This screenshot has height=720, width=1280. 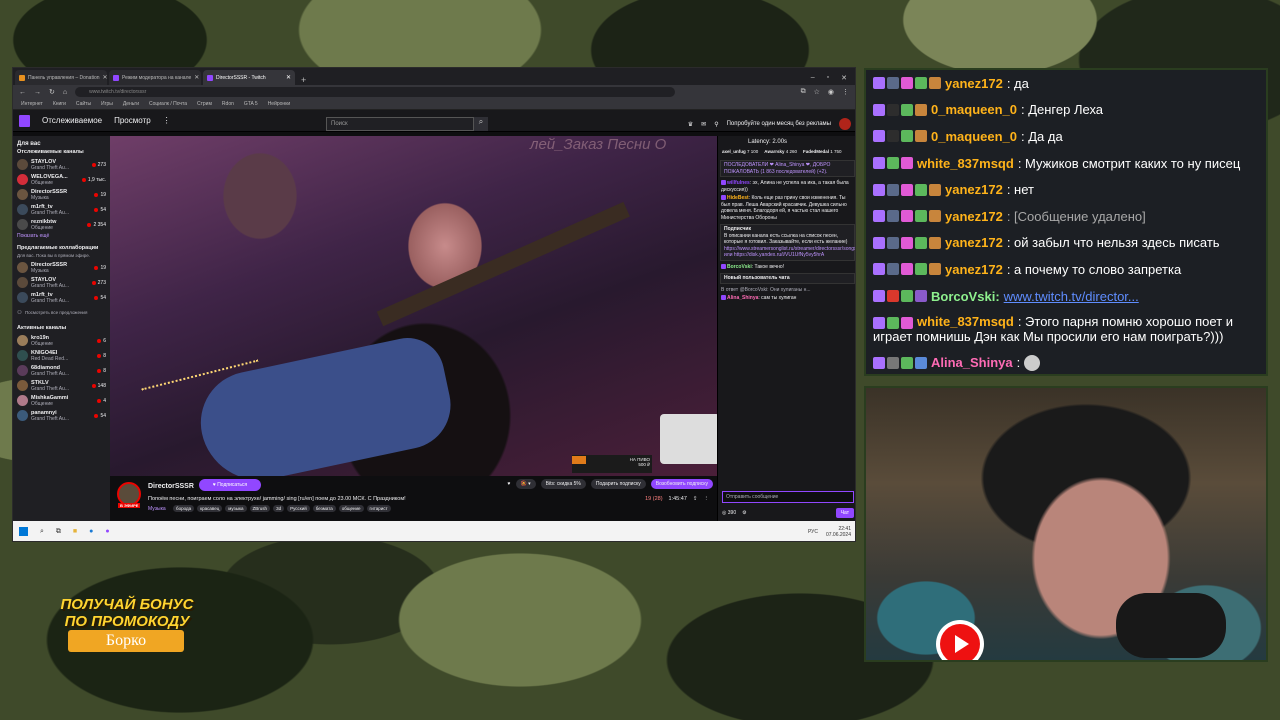 I want to click on tag: гитарист, so click(x=378, y=508).